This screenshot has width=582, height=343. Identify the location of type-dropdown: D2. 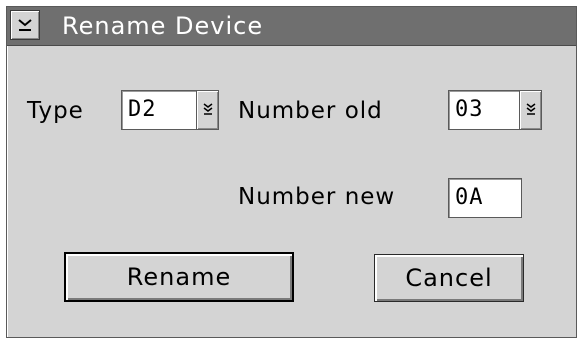
(170, 110).